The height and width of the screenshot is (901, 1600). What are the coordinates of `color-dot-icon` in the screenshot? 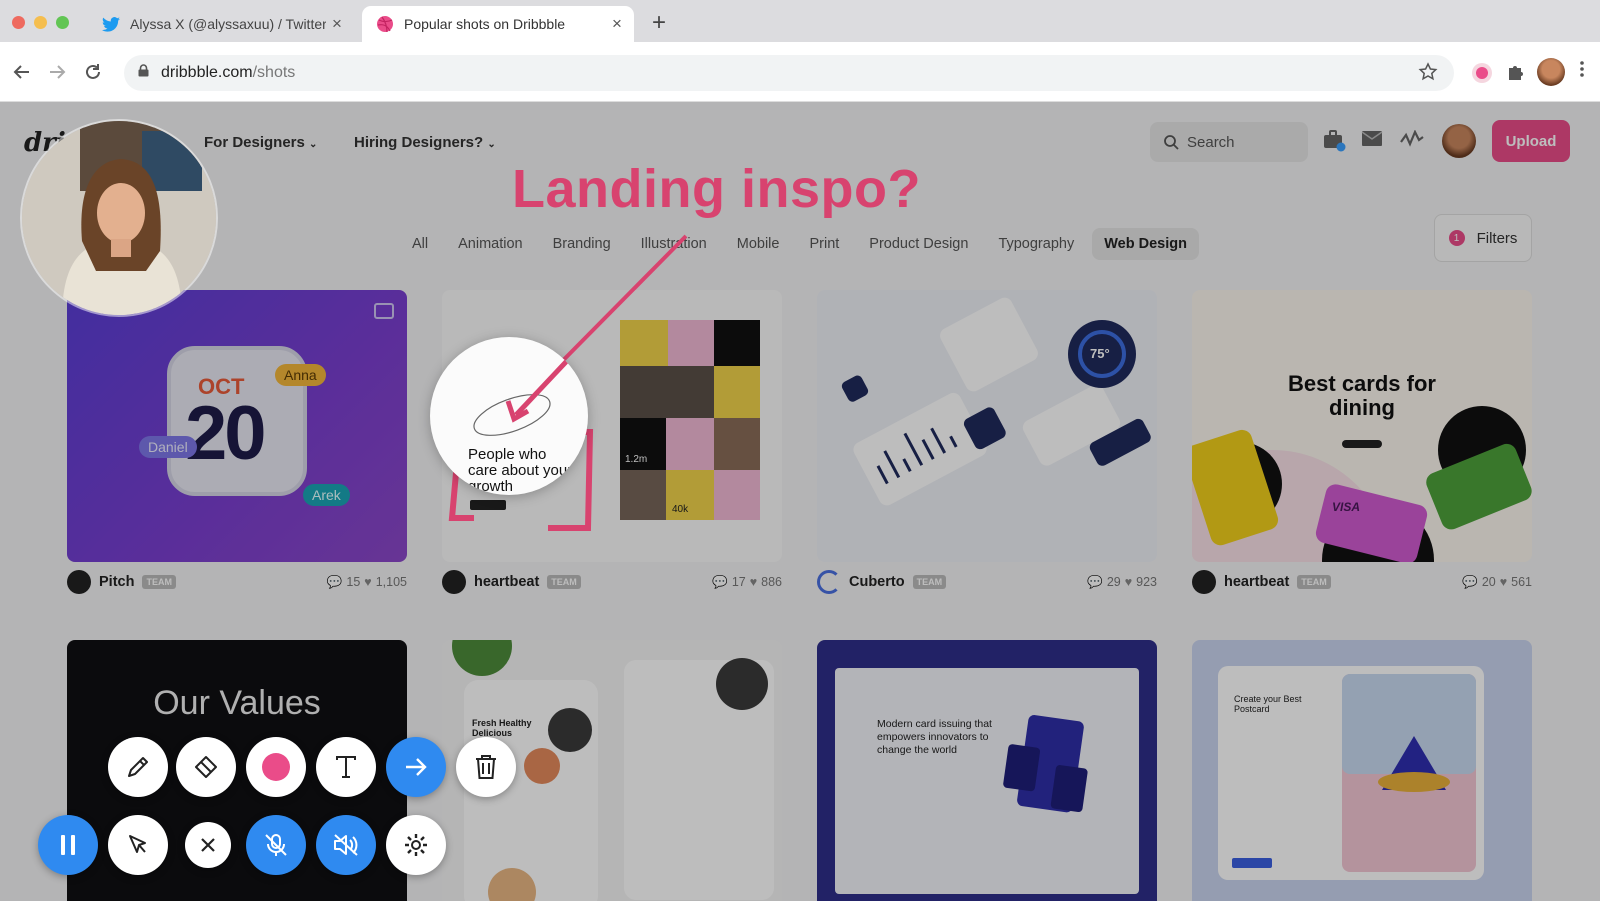 It's located at (276, 767).